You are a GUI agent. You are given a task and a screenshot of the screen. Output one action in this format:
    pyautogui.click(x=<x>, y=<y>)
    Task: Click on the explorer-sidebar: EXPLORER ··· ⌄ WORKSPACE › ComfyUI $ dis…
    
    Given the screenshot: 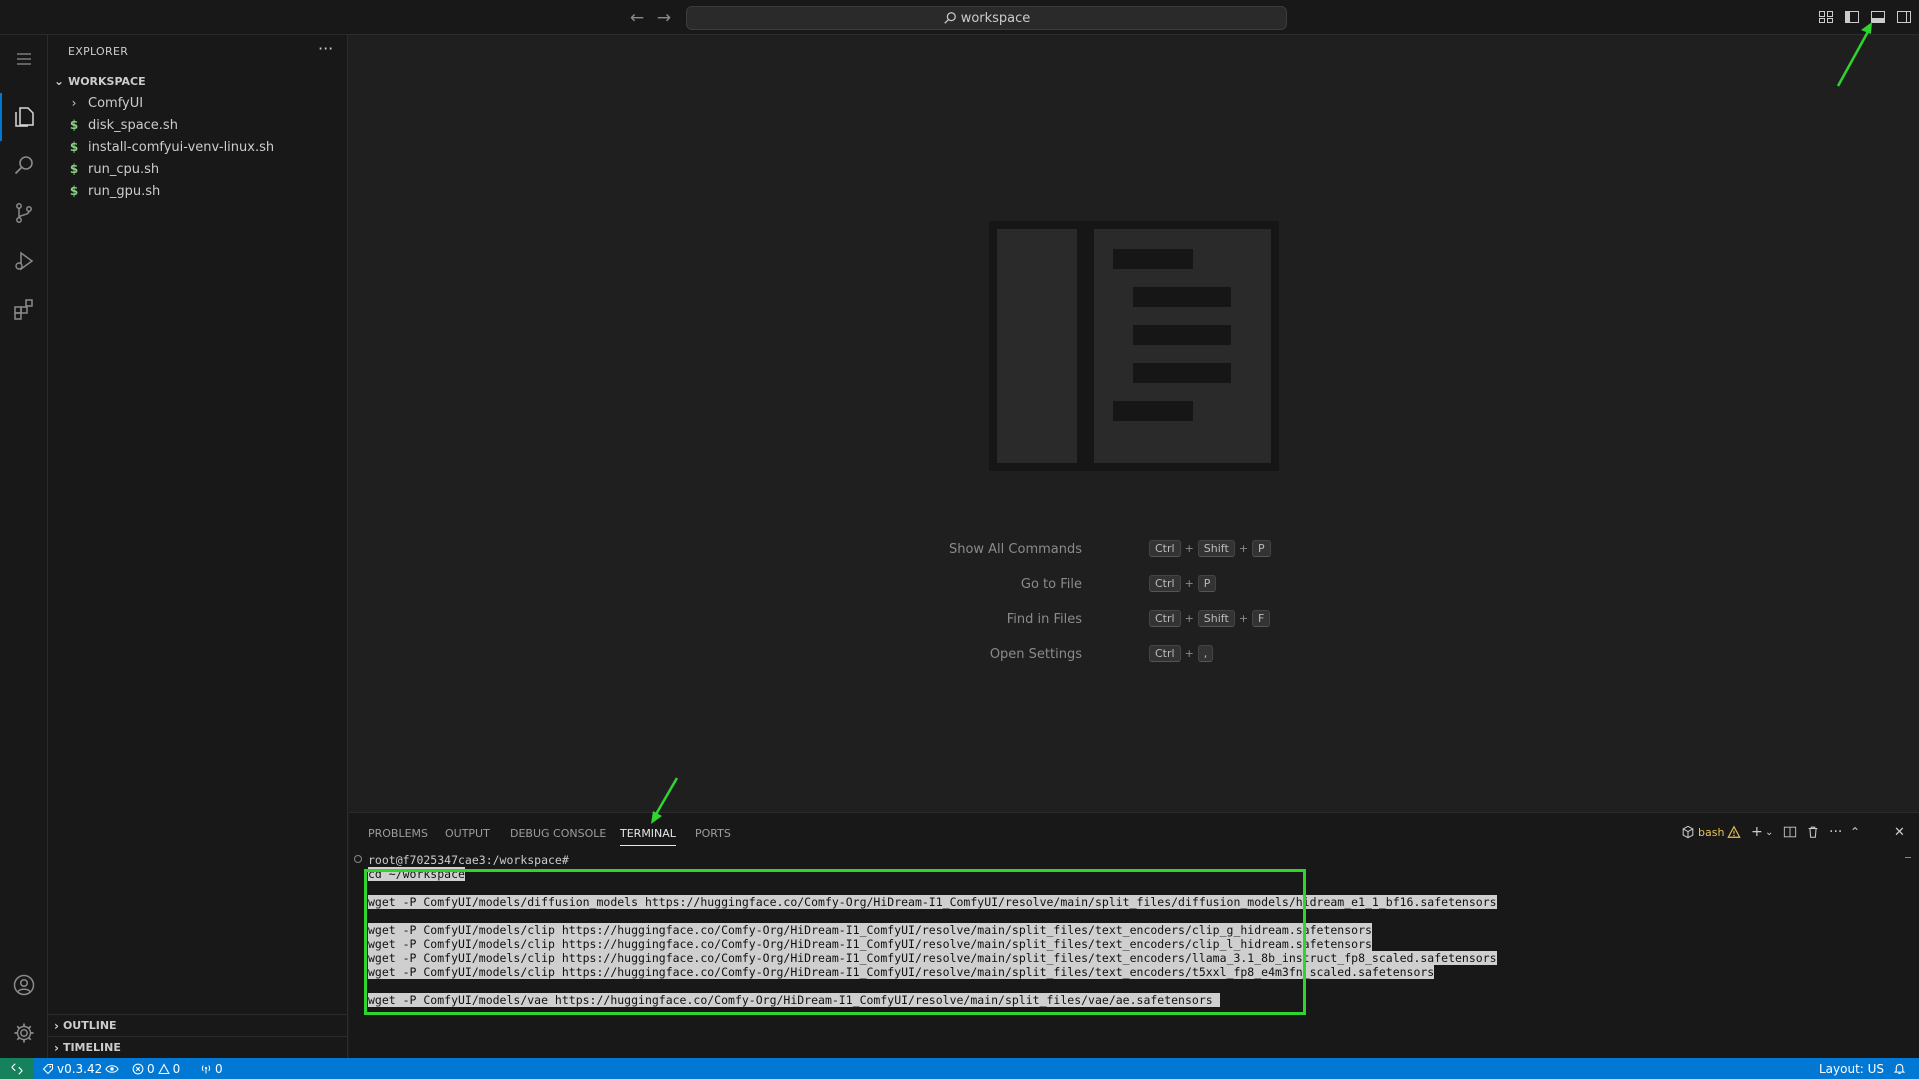 What is the action you would take?
    pyautogui.click(x=198, y=546)
    